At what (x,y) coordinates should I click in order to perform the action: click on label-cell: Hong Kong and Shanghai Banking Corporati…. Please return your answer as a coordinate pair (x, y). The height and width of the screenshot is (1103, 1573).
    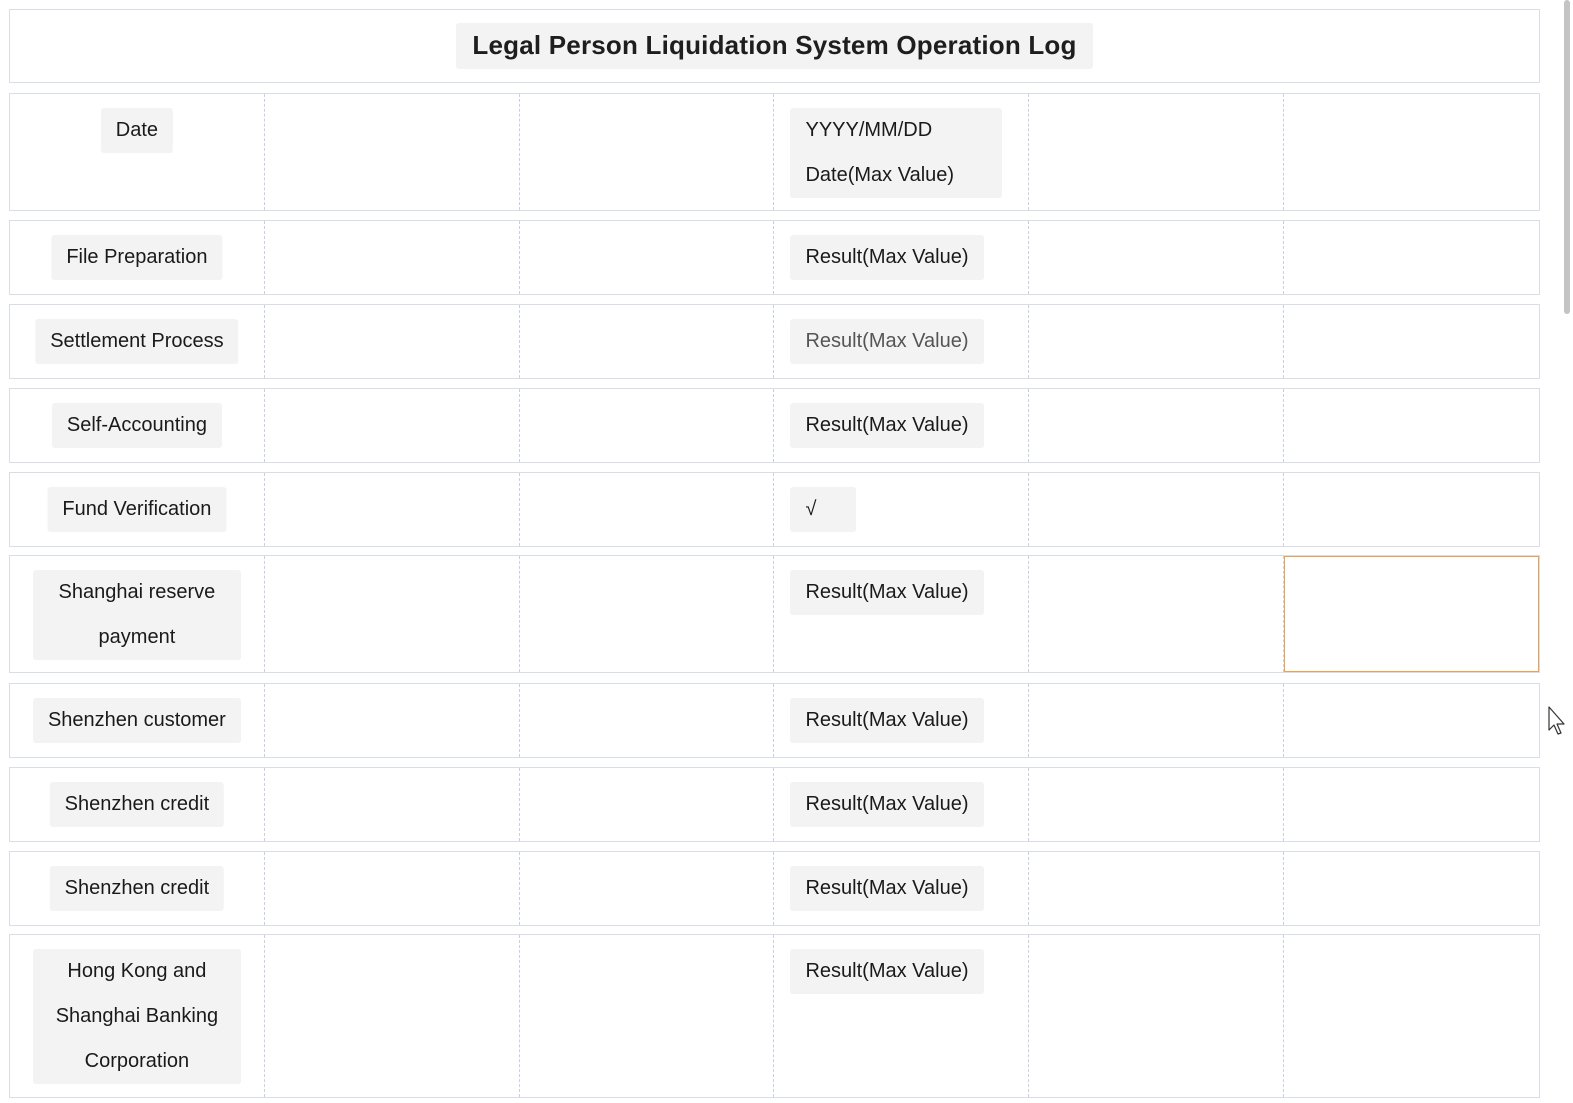
    Looking at the image, I should click on (137, 1016).